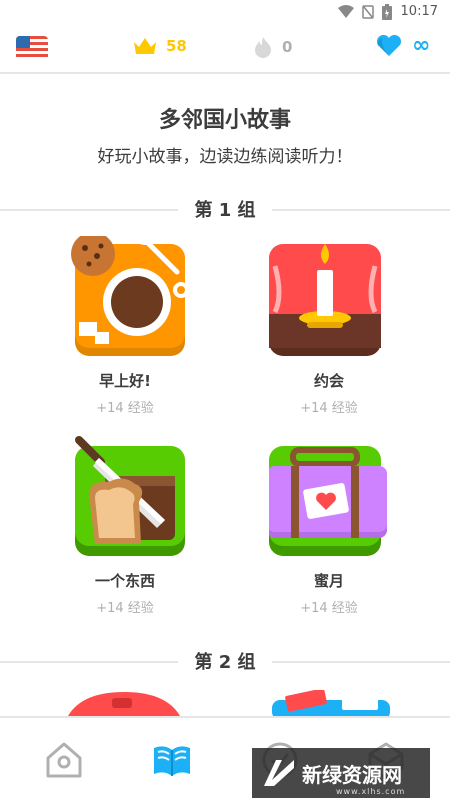 This screenshot has height=802, width=450. Describe the element at coordinates (145, 46) in the screenshot. I see `crown-icon` at that location.